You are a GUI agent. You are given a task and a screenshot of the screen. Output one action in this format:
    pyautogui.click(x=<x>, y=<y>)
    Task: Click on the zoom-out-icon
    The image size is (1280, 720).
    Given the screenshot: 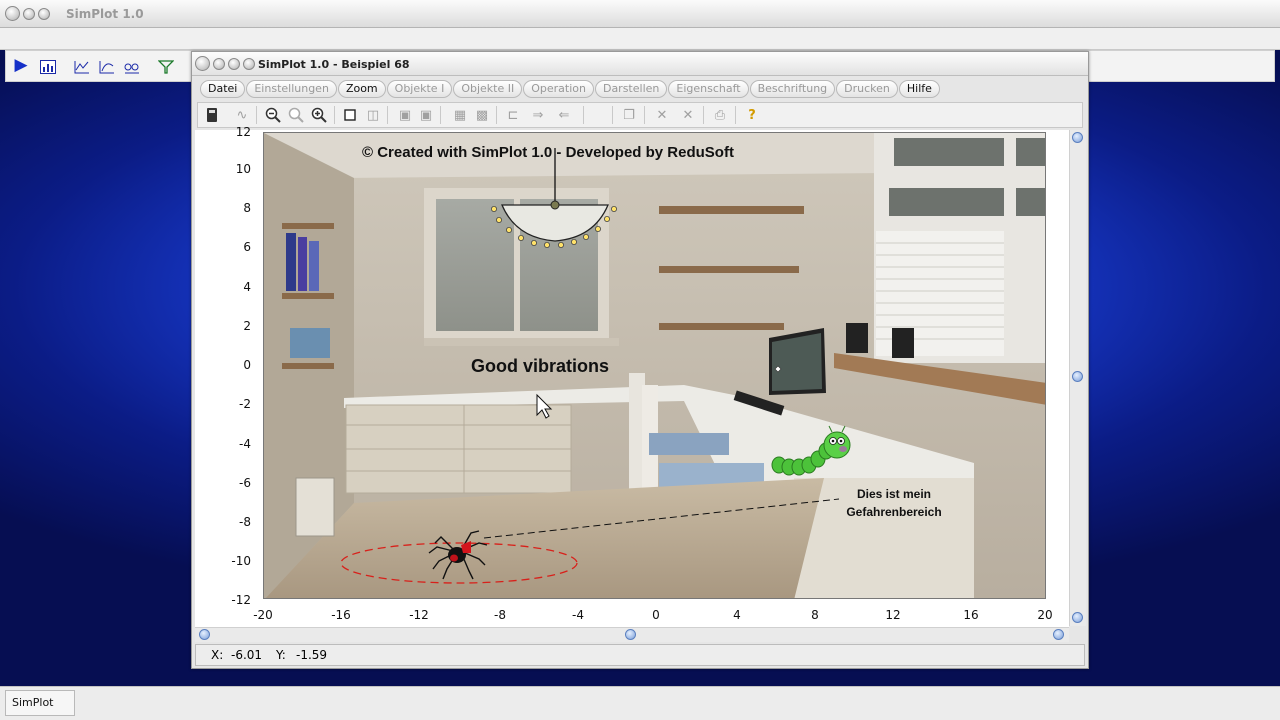 What is the action you would take?
    pyautogui.click(x=273, y=115)
    